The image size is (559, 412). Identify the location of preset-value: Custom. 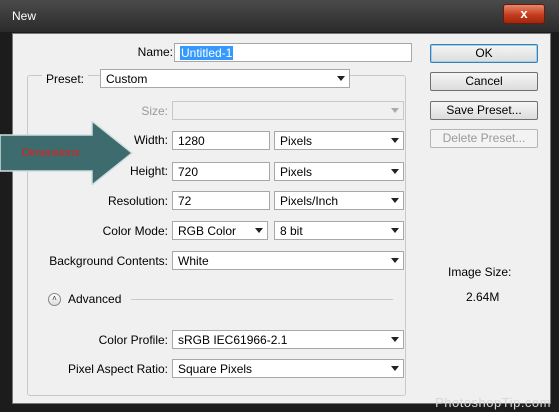
(127, 79).